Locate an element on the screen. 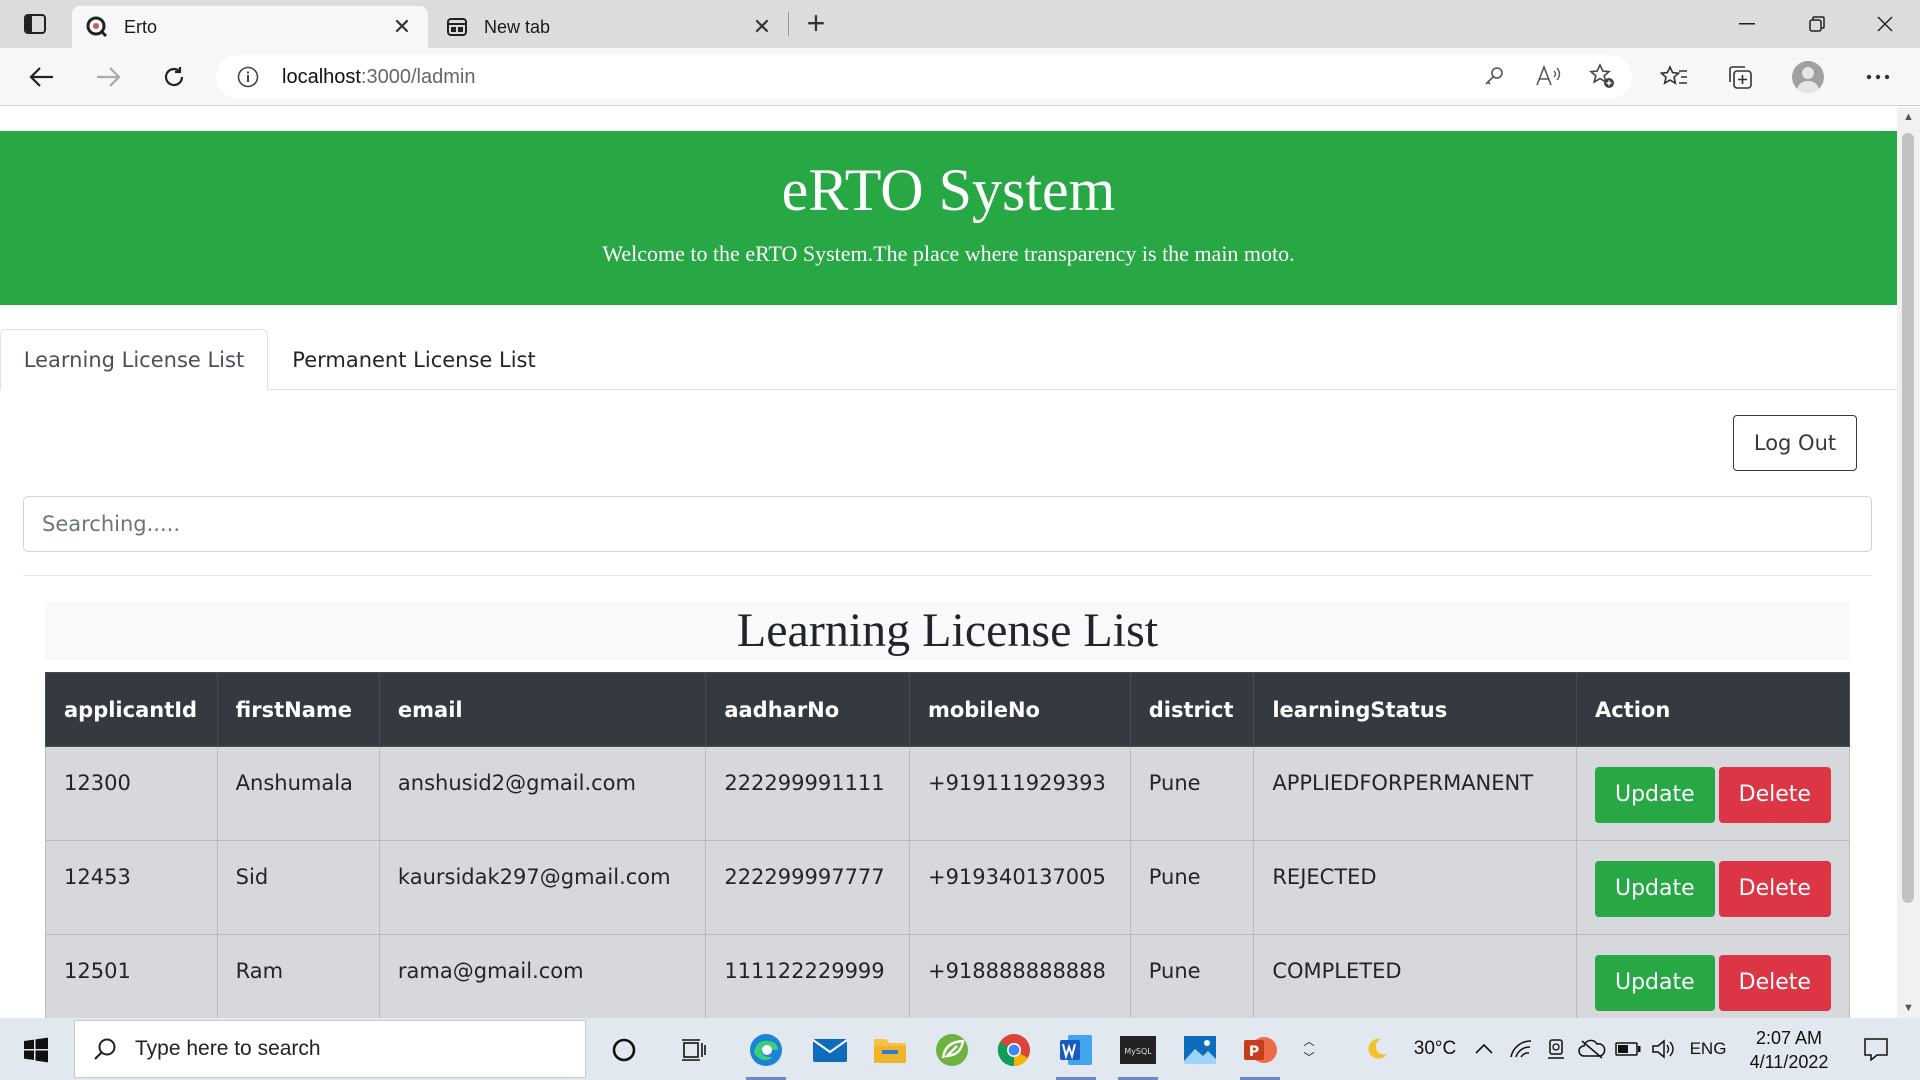 This screenshot has width=1920, height=1080. word-icon is located at coordinates (1076, 1053).